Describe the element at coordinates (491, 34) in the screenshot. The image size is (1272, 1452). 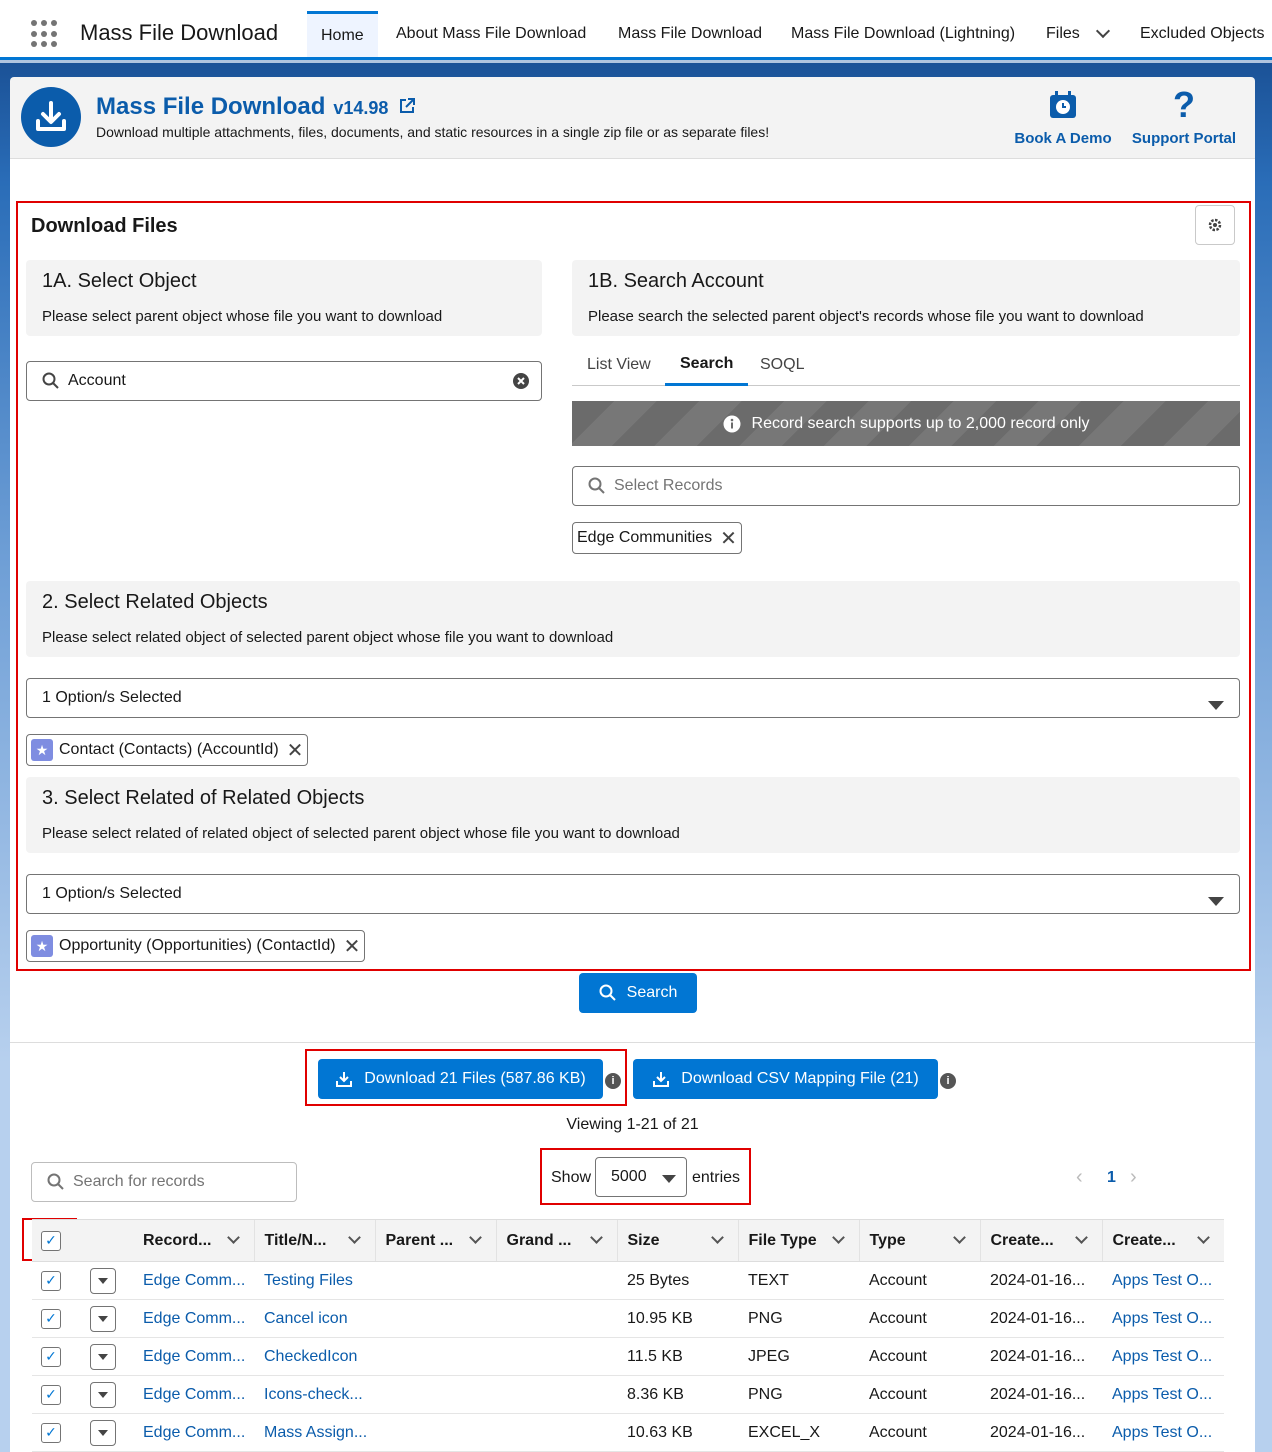
I see `tab-about: About Mass File Download` at that location.